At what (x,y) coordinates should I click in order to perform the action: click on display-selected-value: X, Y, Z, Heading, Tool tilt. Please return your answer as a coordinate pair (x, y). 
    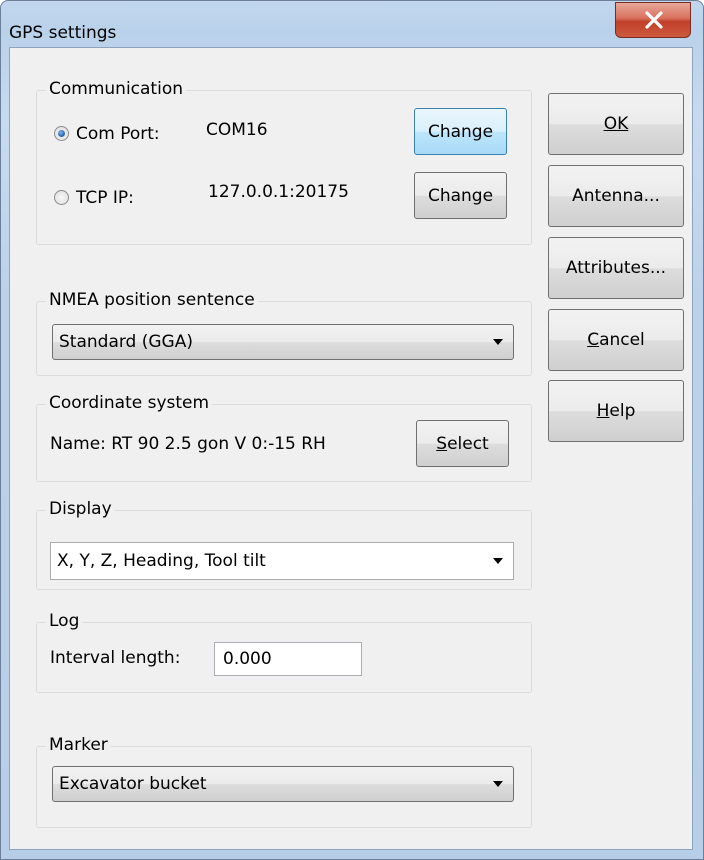
    Looking at the image, I should click on (161, 561).